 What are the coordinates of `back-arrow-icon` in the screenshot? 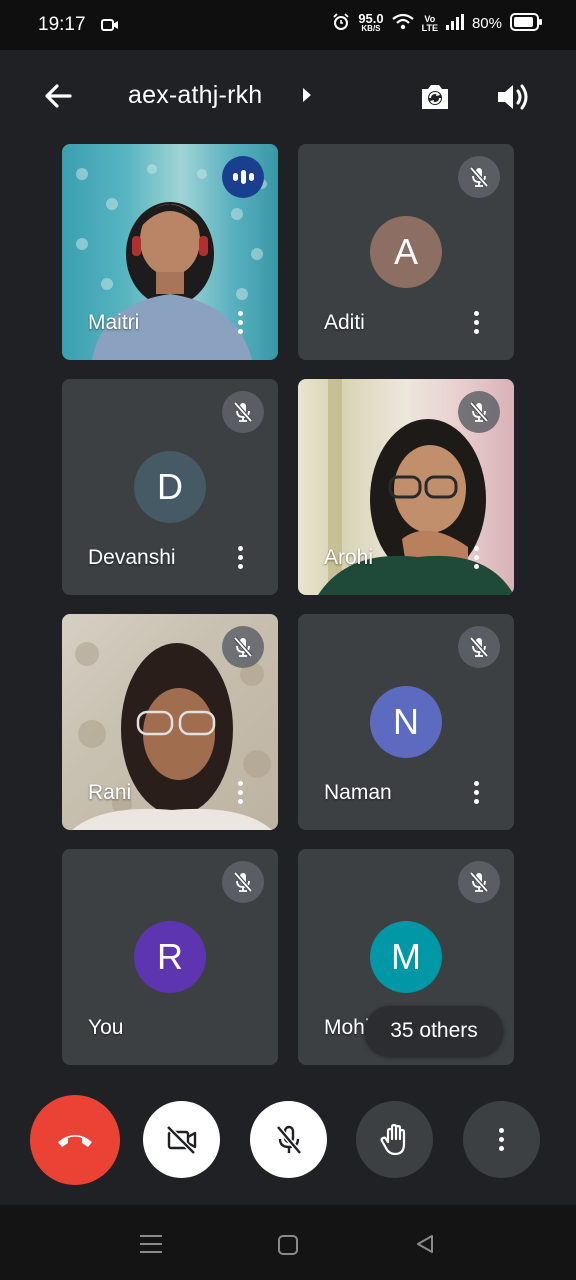 It's located at (58, 96).